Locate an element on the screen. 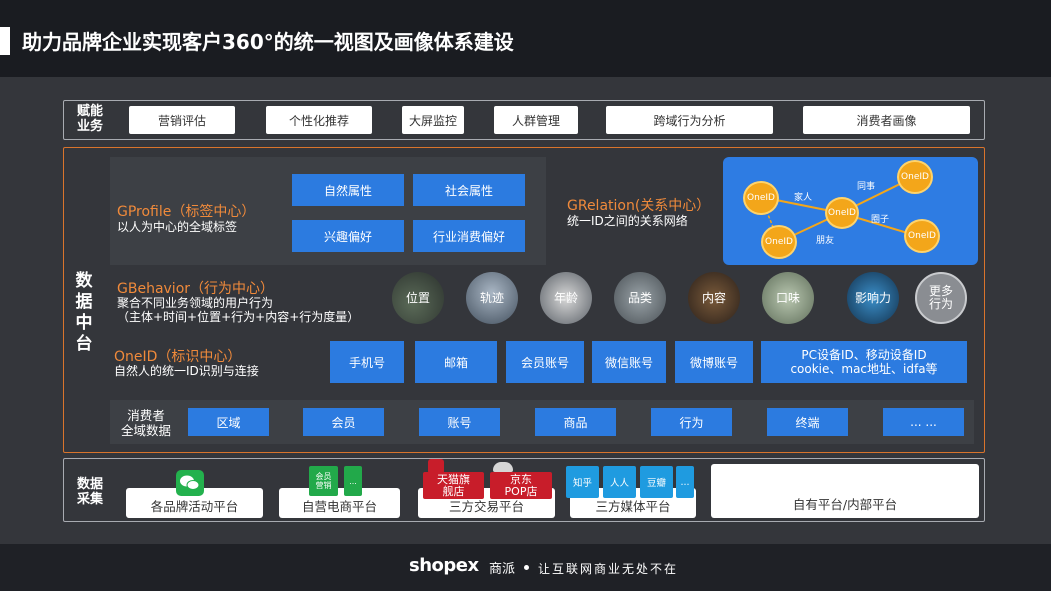  business-item-marketing-eval: 营销评估 is located at coordinates (182, 120).